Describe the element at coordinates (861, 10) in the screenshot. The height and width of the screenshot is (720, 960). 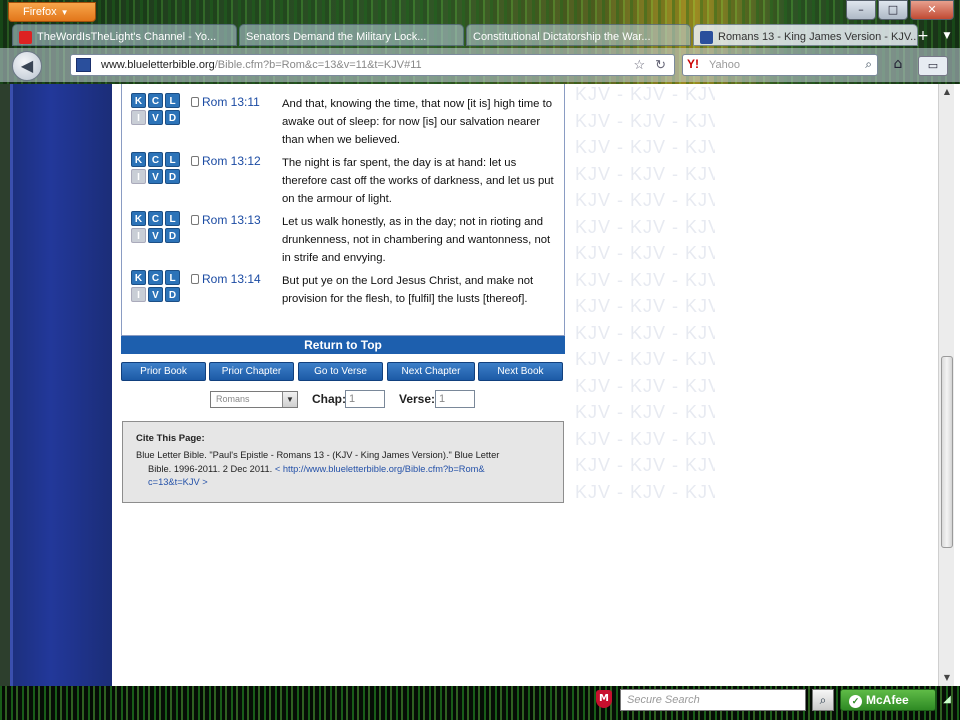
I see `minimize-button: –` at that location.